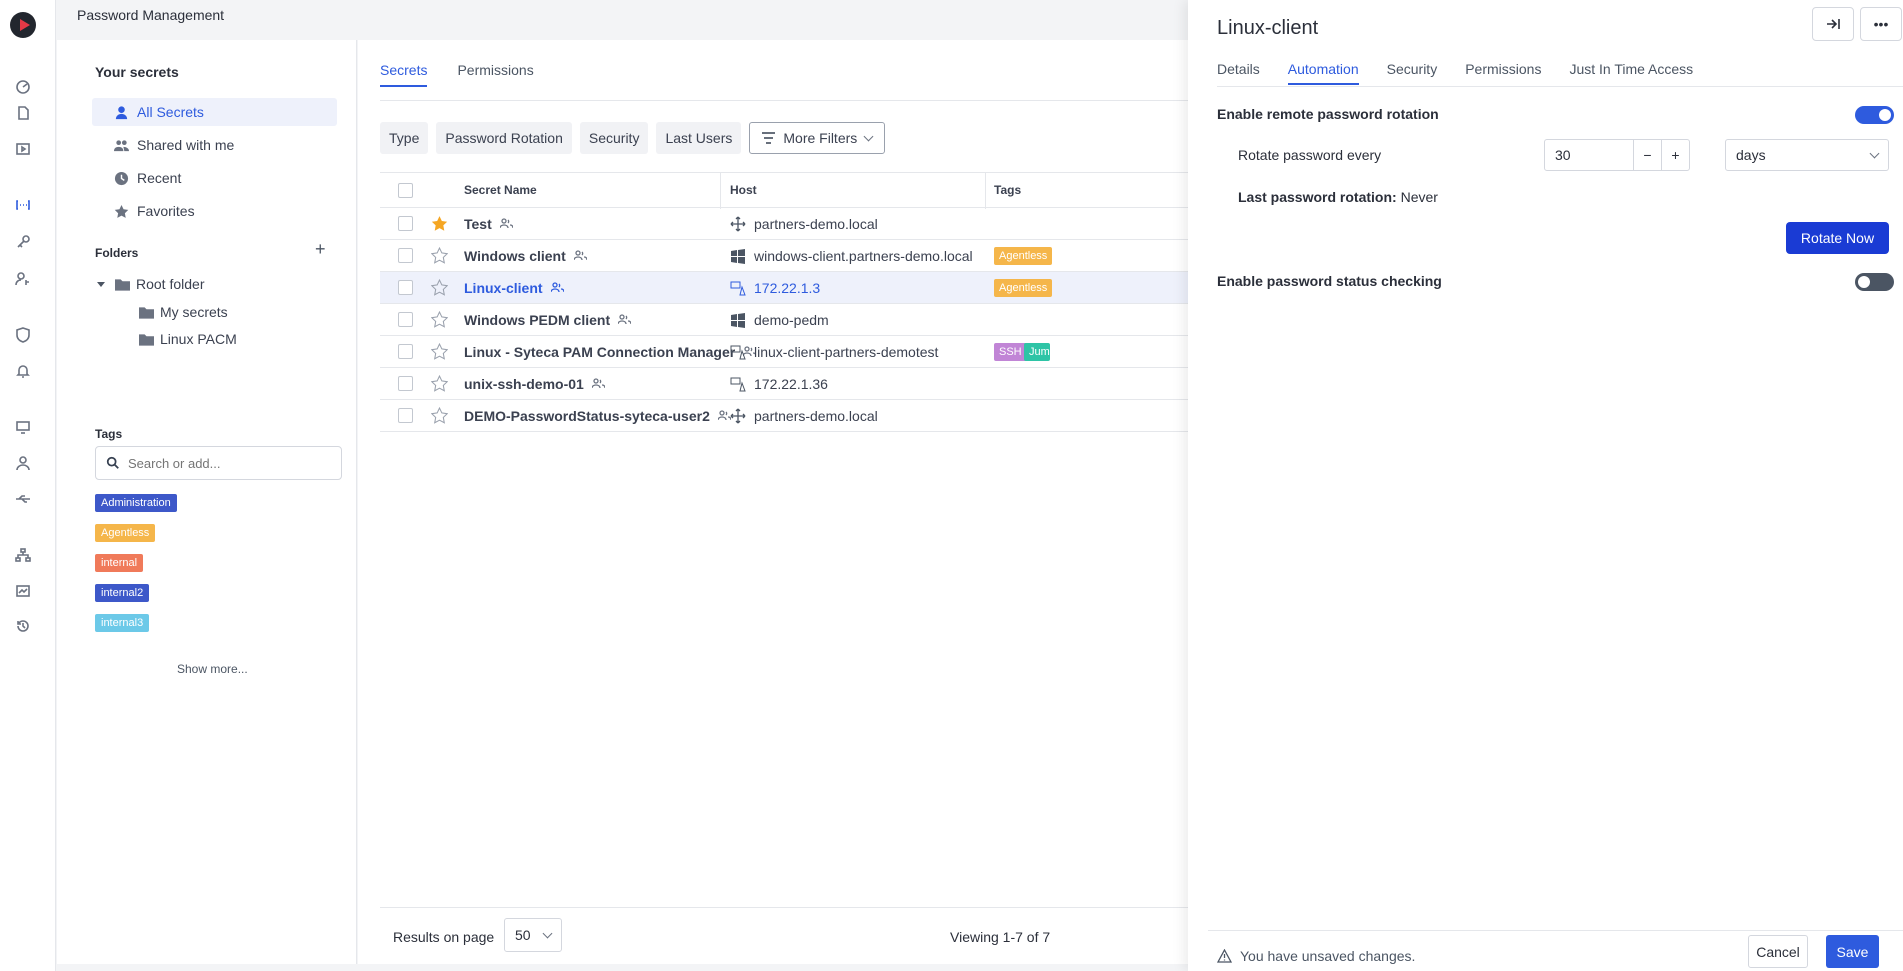 The height and width of the screenshot is (971, 1903). What do you see at coordinates (743, 190) in the screenshot?
I see `column-header-host: Host` at bounding box center [743, 190].